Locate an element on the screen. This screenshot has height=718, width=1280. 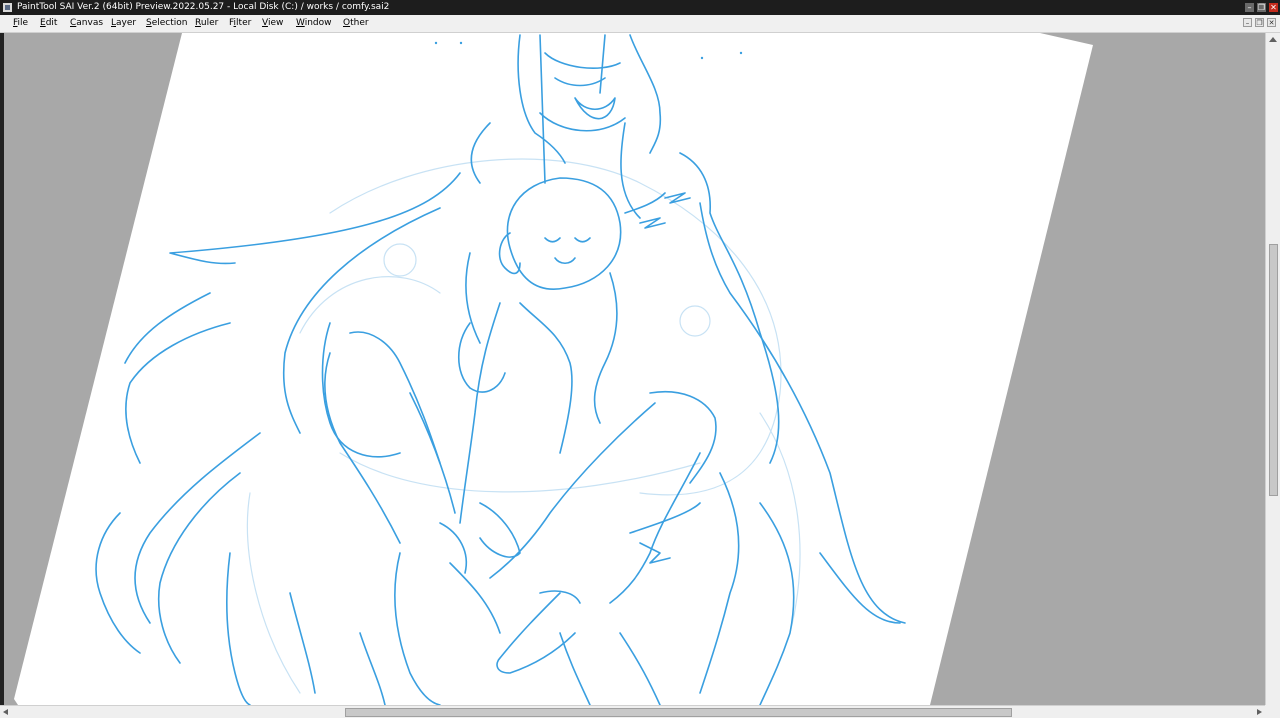
menu-view: View is located at coordinates (272, 23).